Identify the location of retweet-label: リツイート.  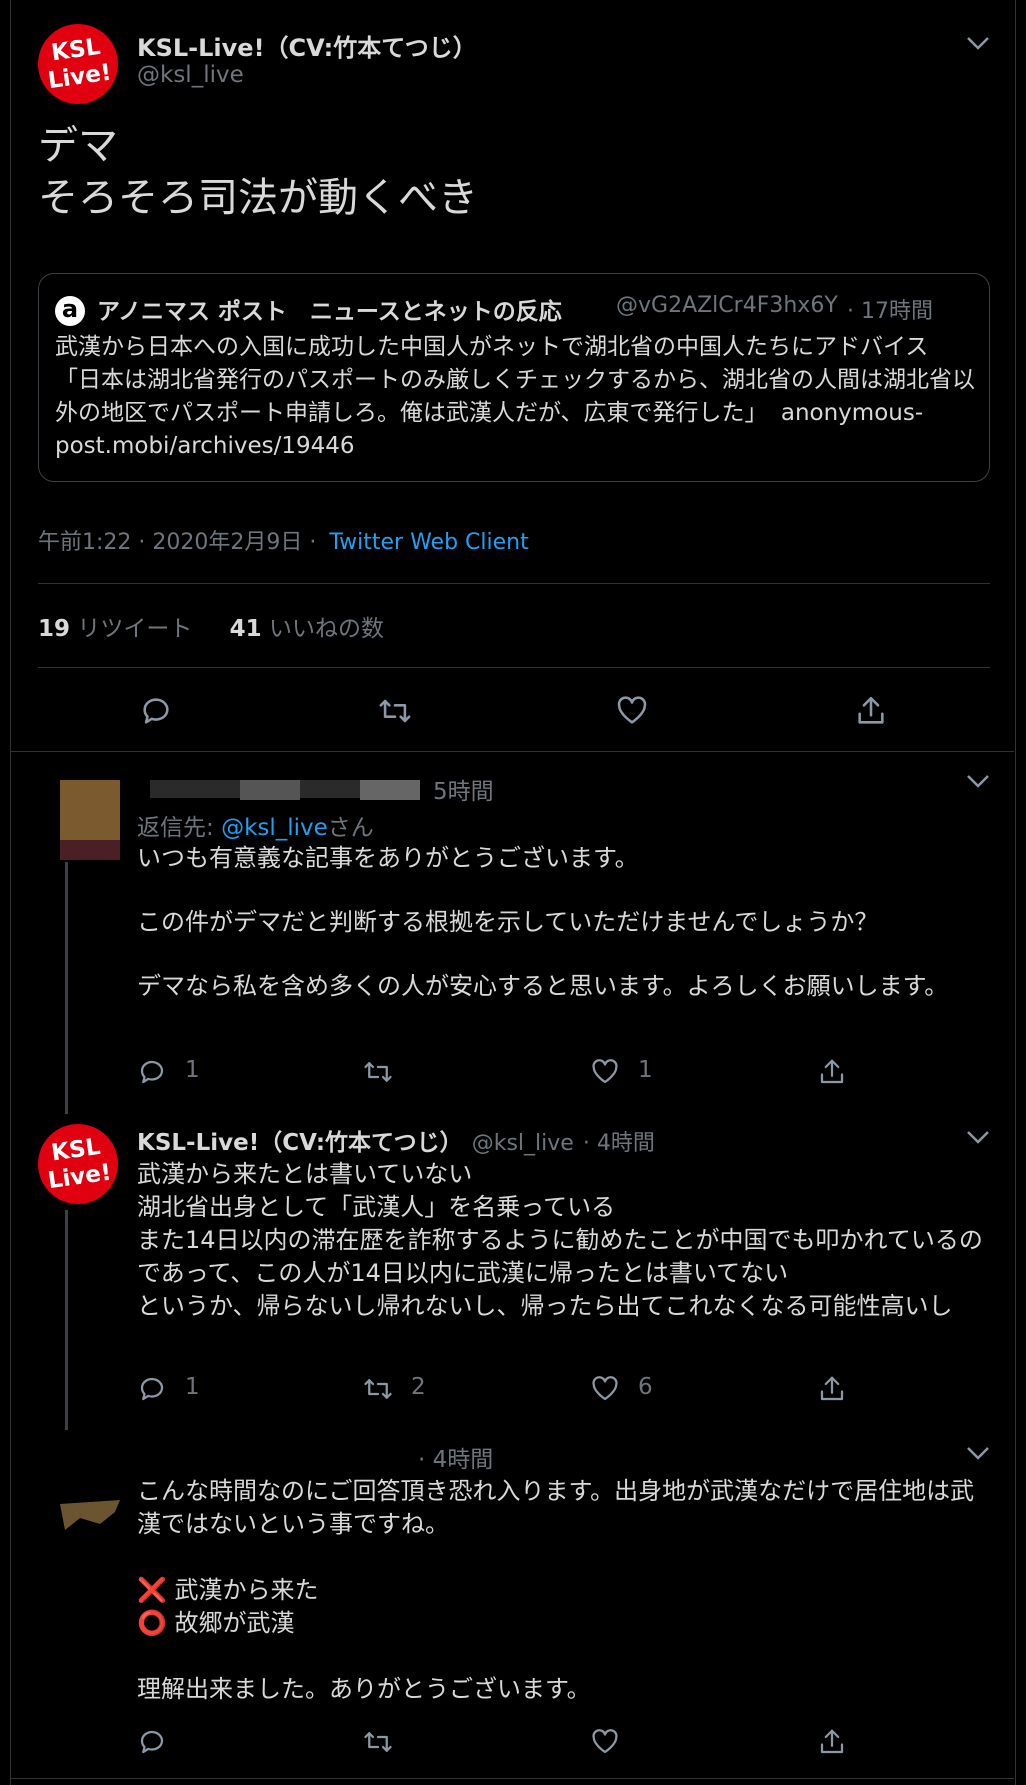
(135, 629).